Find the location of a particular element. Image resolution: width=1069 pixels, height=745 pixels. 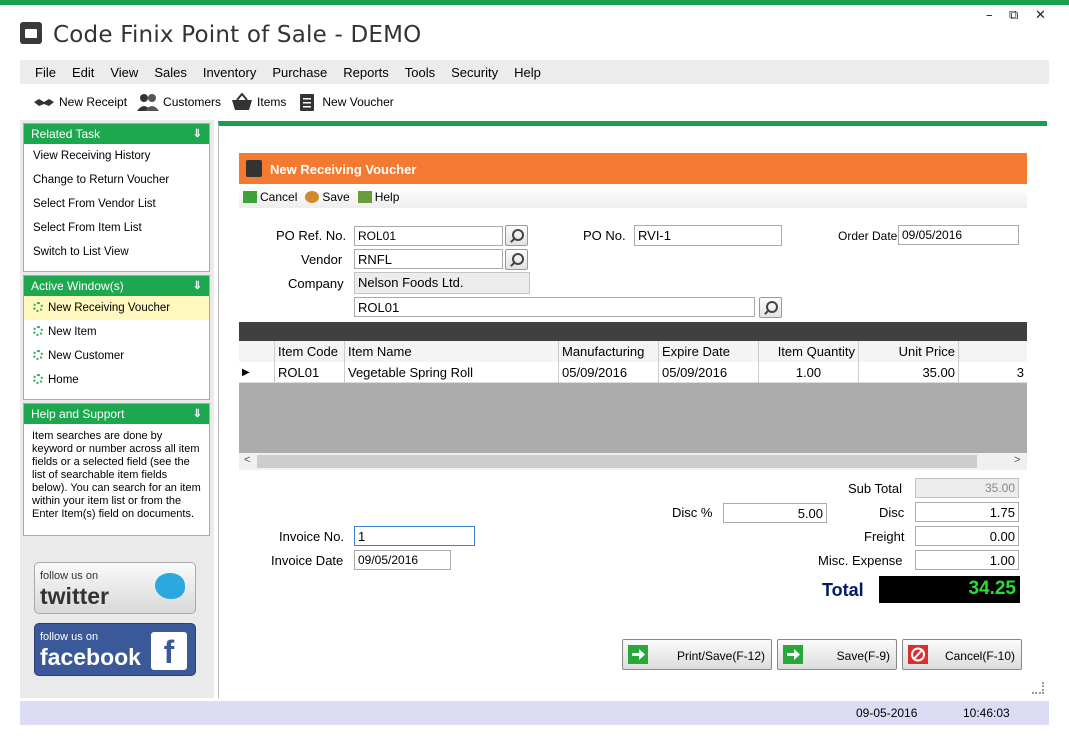

window-title: Code Finix Point of Sale - DEMO is located at coordinates (237, 35).